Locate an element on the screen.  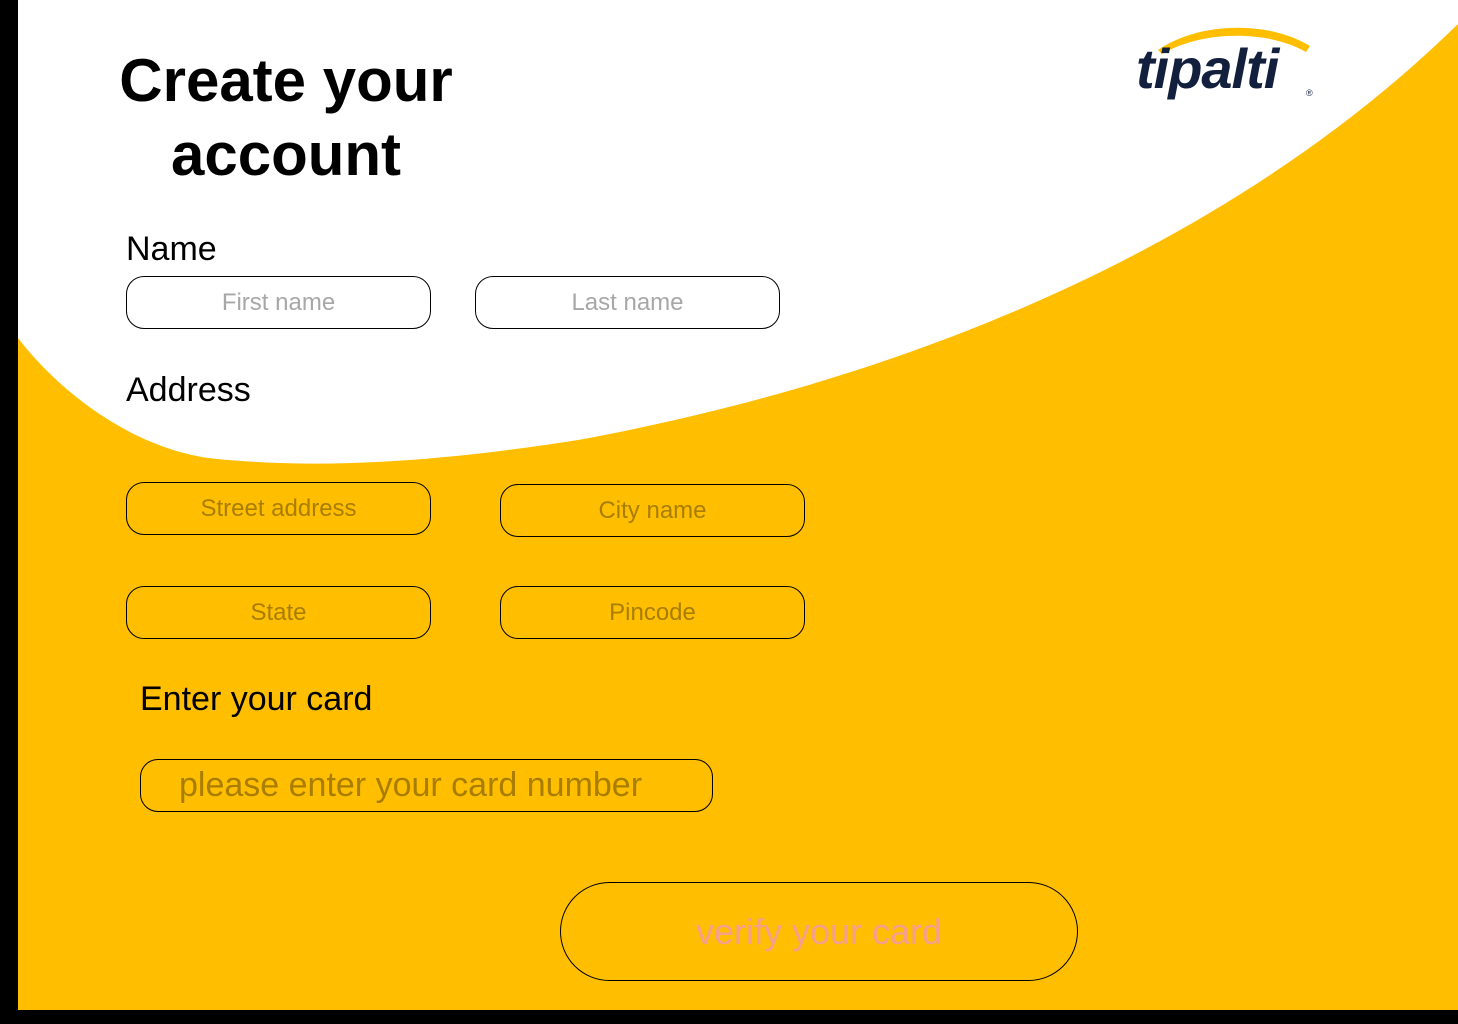
street-address-input is located at coordinates (278, 508).